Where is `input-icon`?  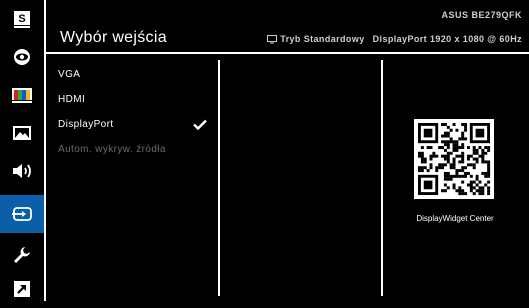
input-icon is located at coordinates (22, 214).